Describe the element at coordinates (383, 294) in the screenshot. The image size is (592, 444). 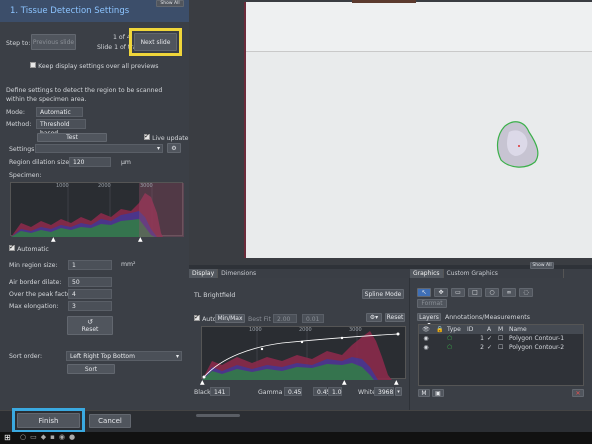
I see `spline-mode-button: Spline Mode` at that location.